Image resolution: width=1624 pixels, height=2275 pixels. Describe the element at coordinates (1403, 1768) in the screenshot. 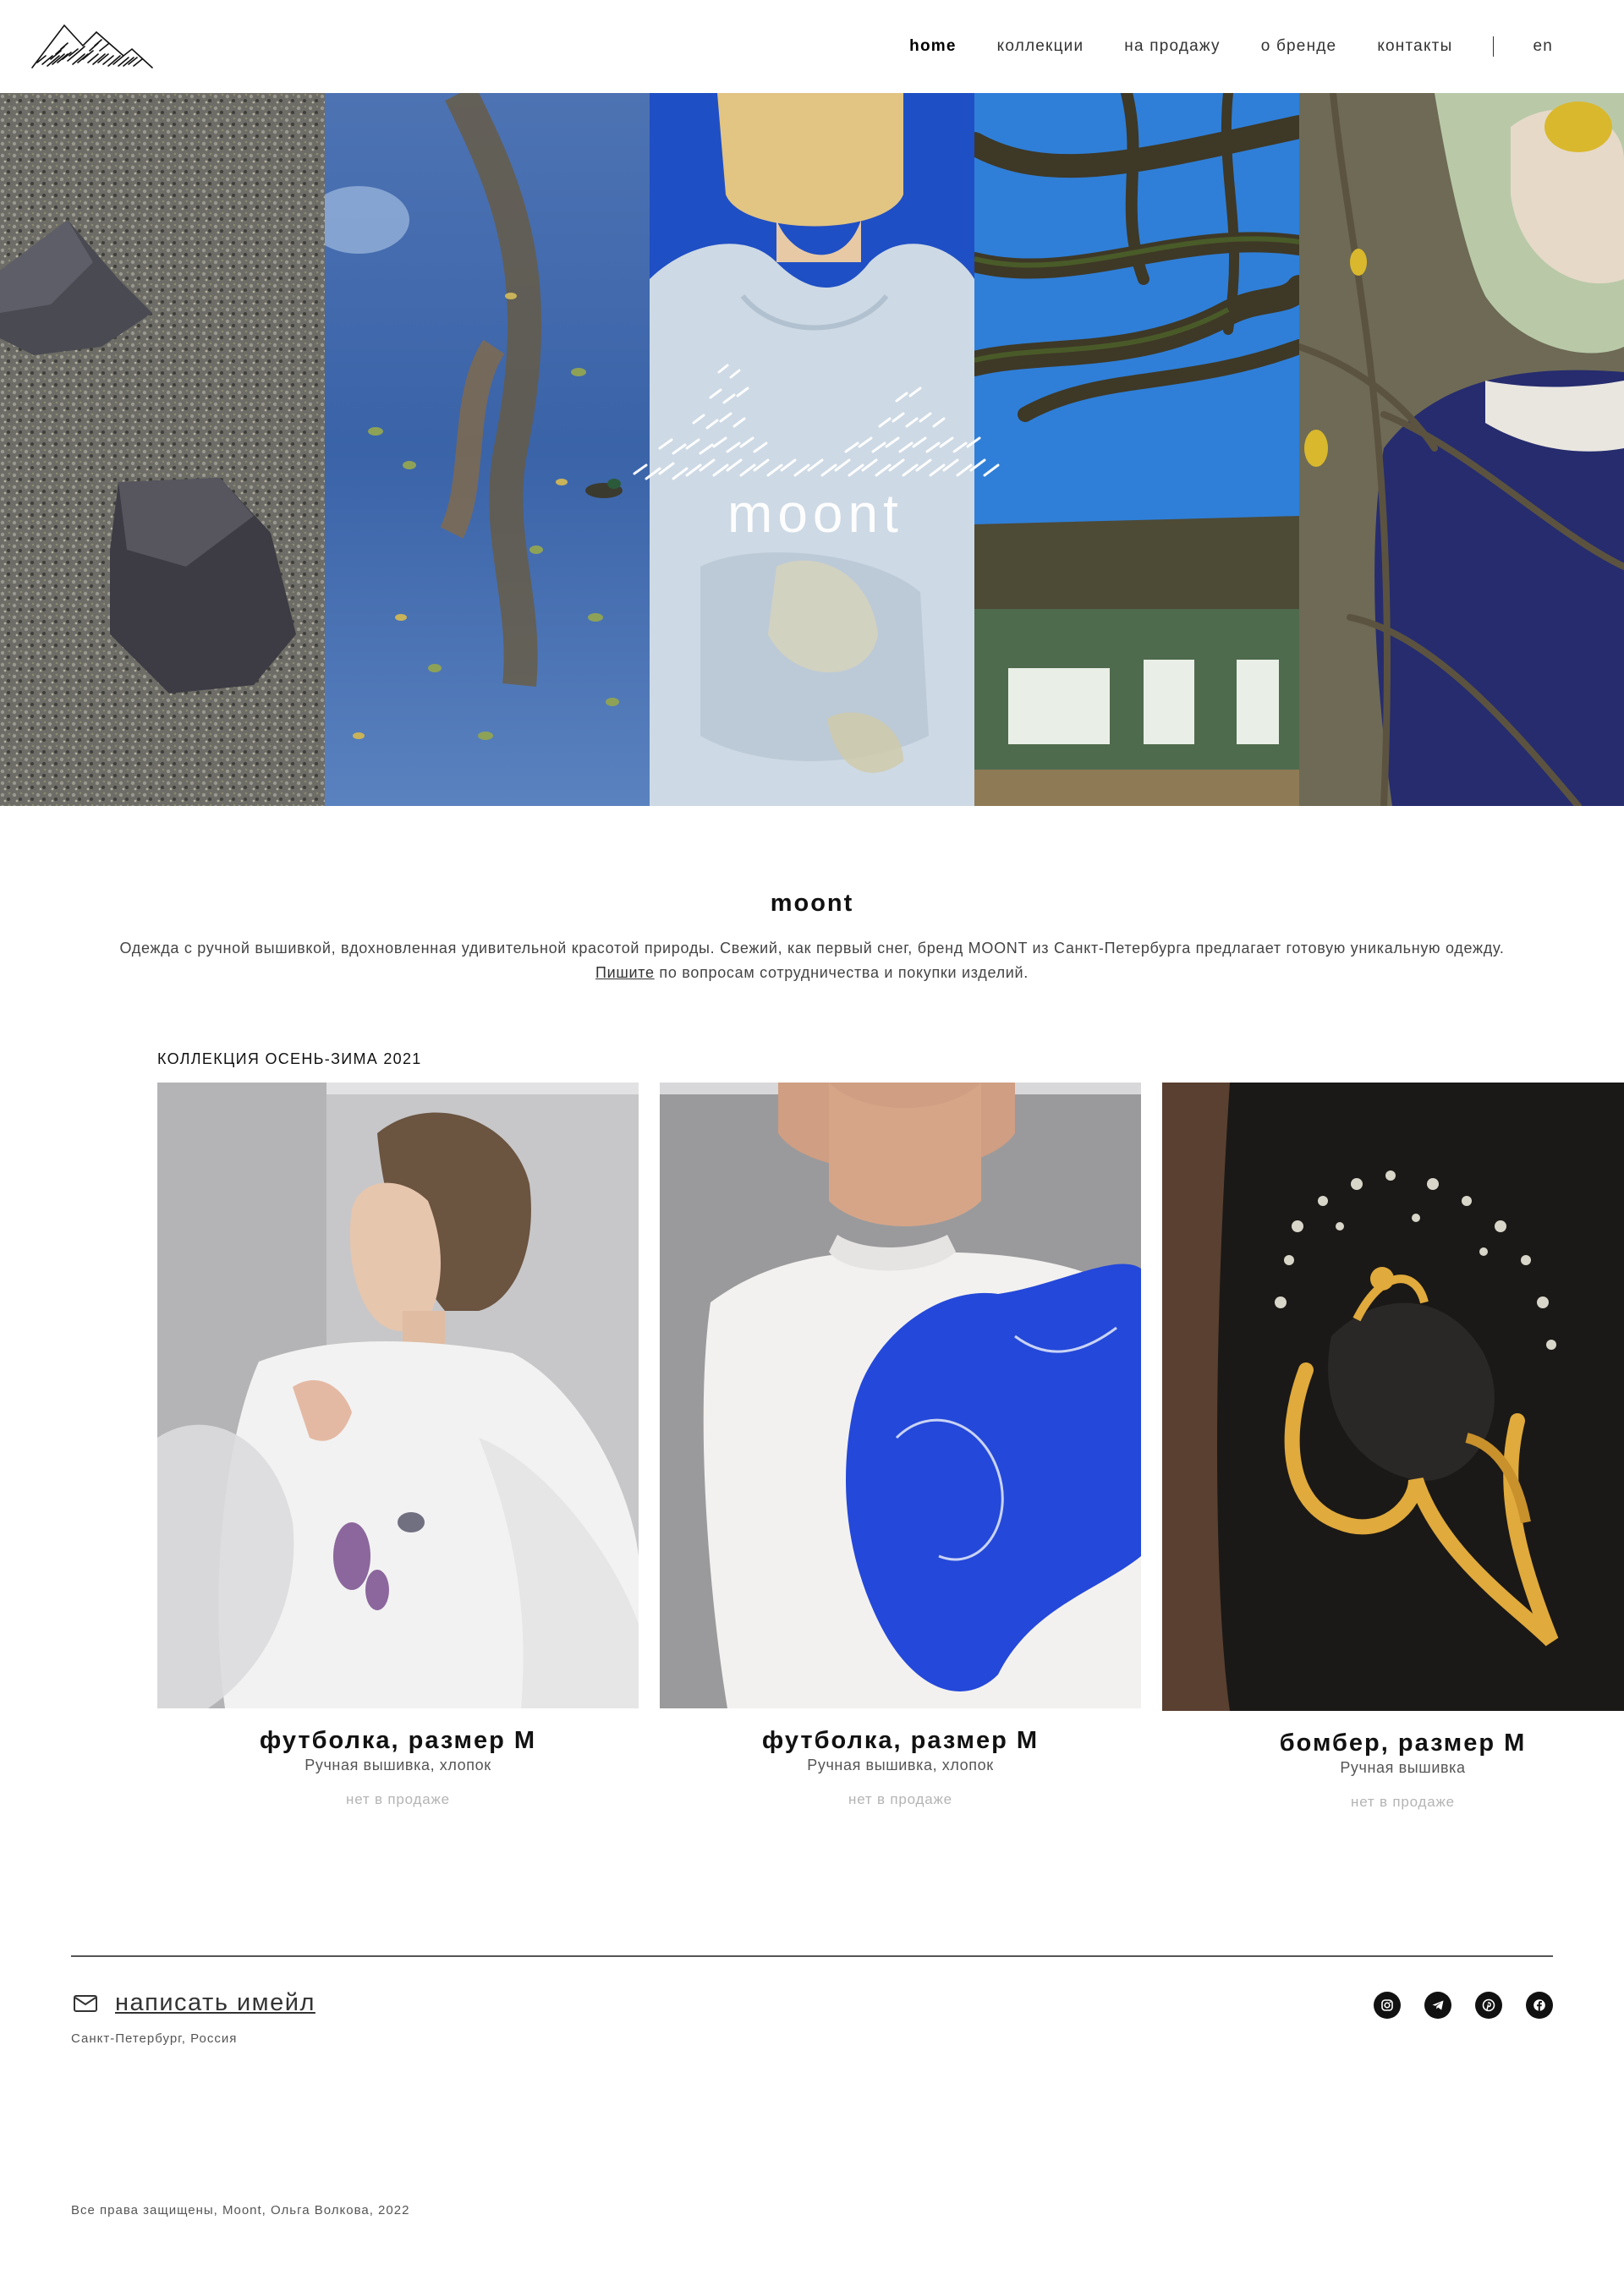

I see `product-description: Ручная вышивка` at that location.